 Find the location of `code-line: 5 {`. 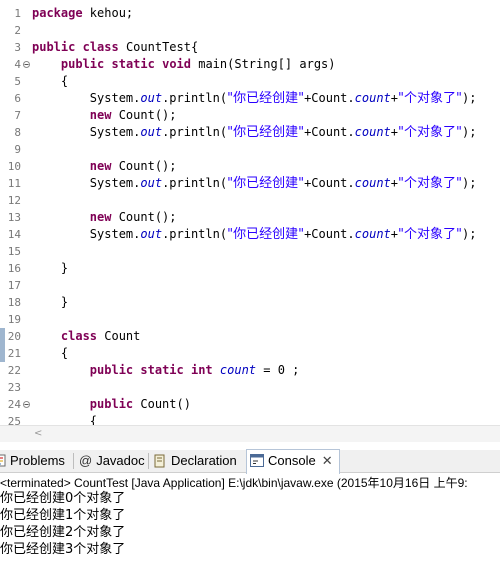

code-line: 5 { is located at coordinates (250, 81).